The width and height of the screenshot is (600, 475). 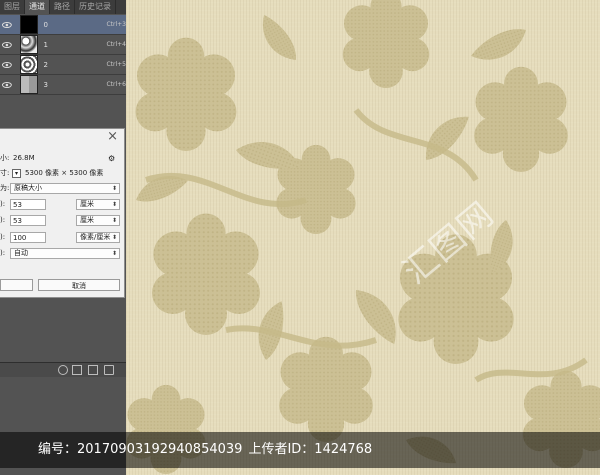 What do you see at coordinates (5, 173) in the screenshot?
I see `dimensions-label: 寸:` at bounding box center [5, 173].